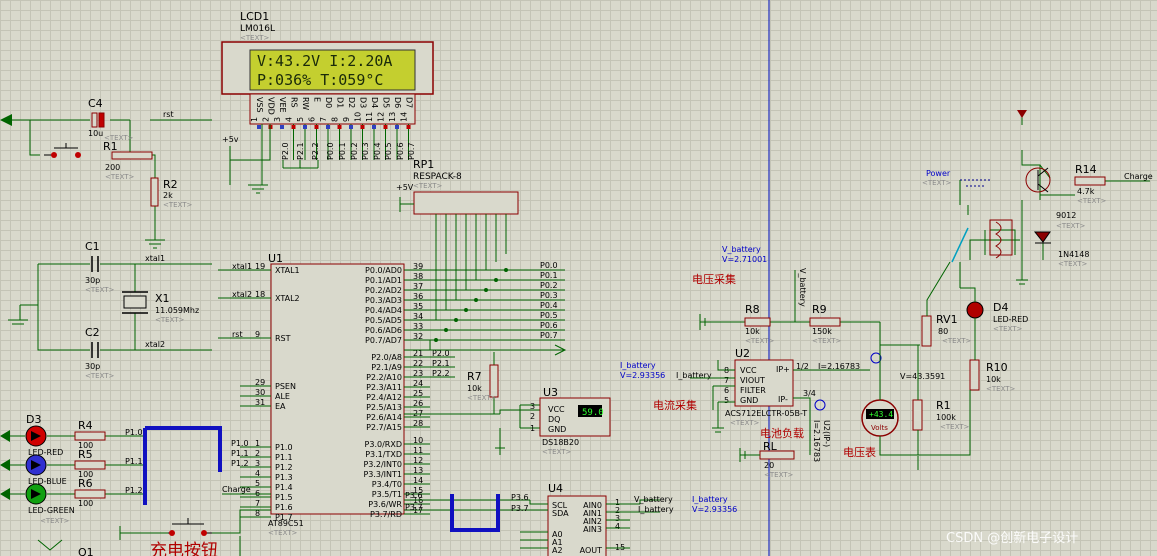  I want to click on u1-left-net: P1.1, so click(240, 453).